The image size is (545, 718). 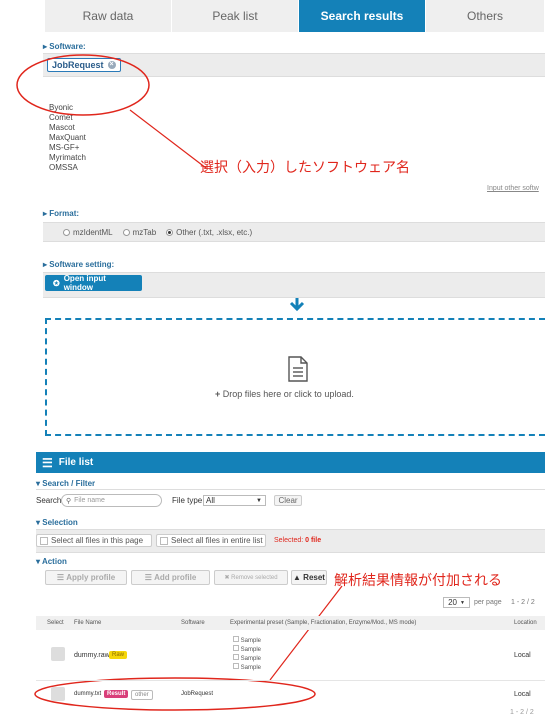 I want to click on pagination-range-bottom: 1 - 2 / 2, so click(x=522, y=712).